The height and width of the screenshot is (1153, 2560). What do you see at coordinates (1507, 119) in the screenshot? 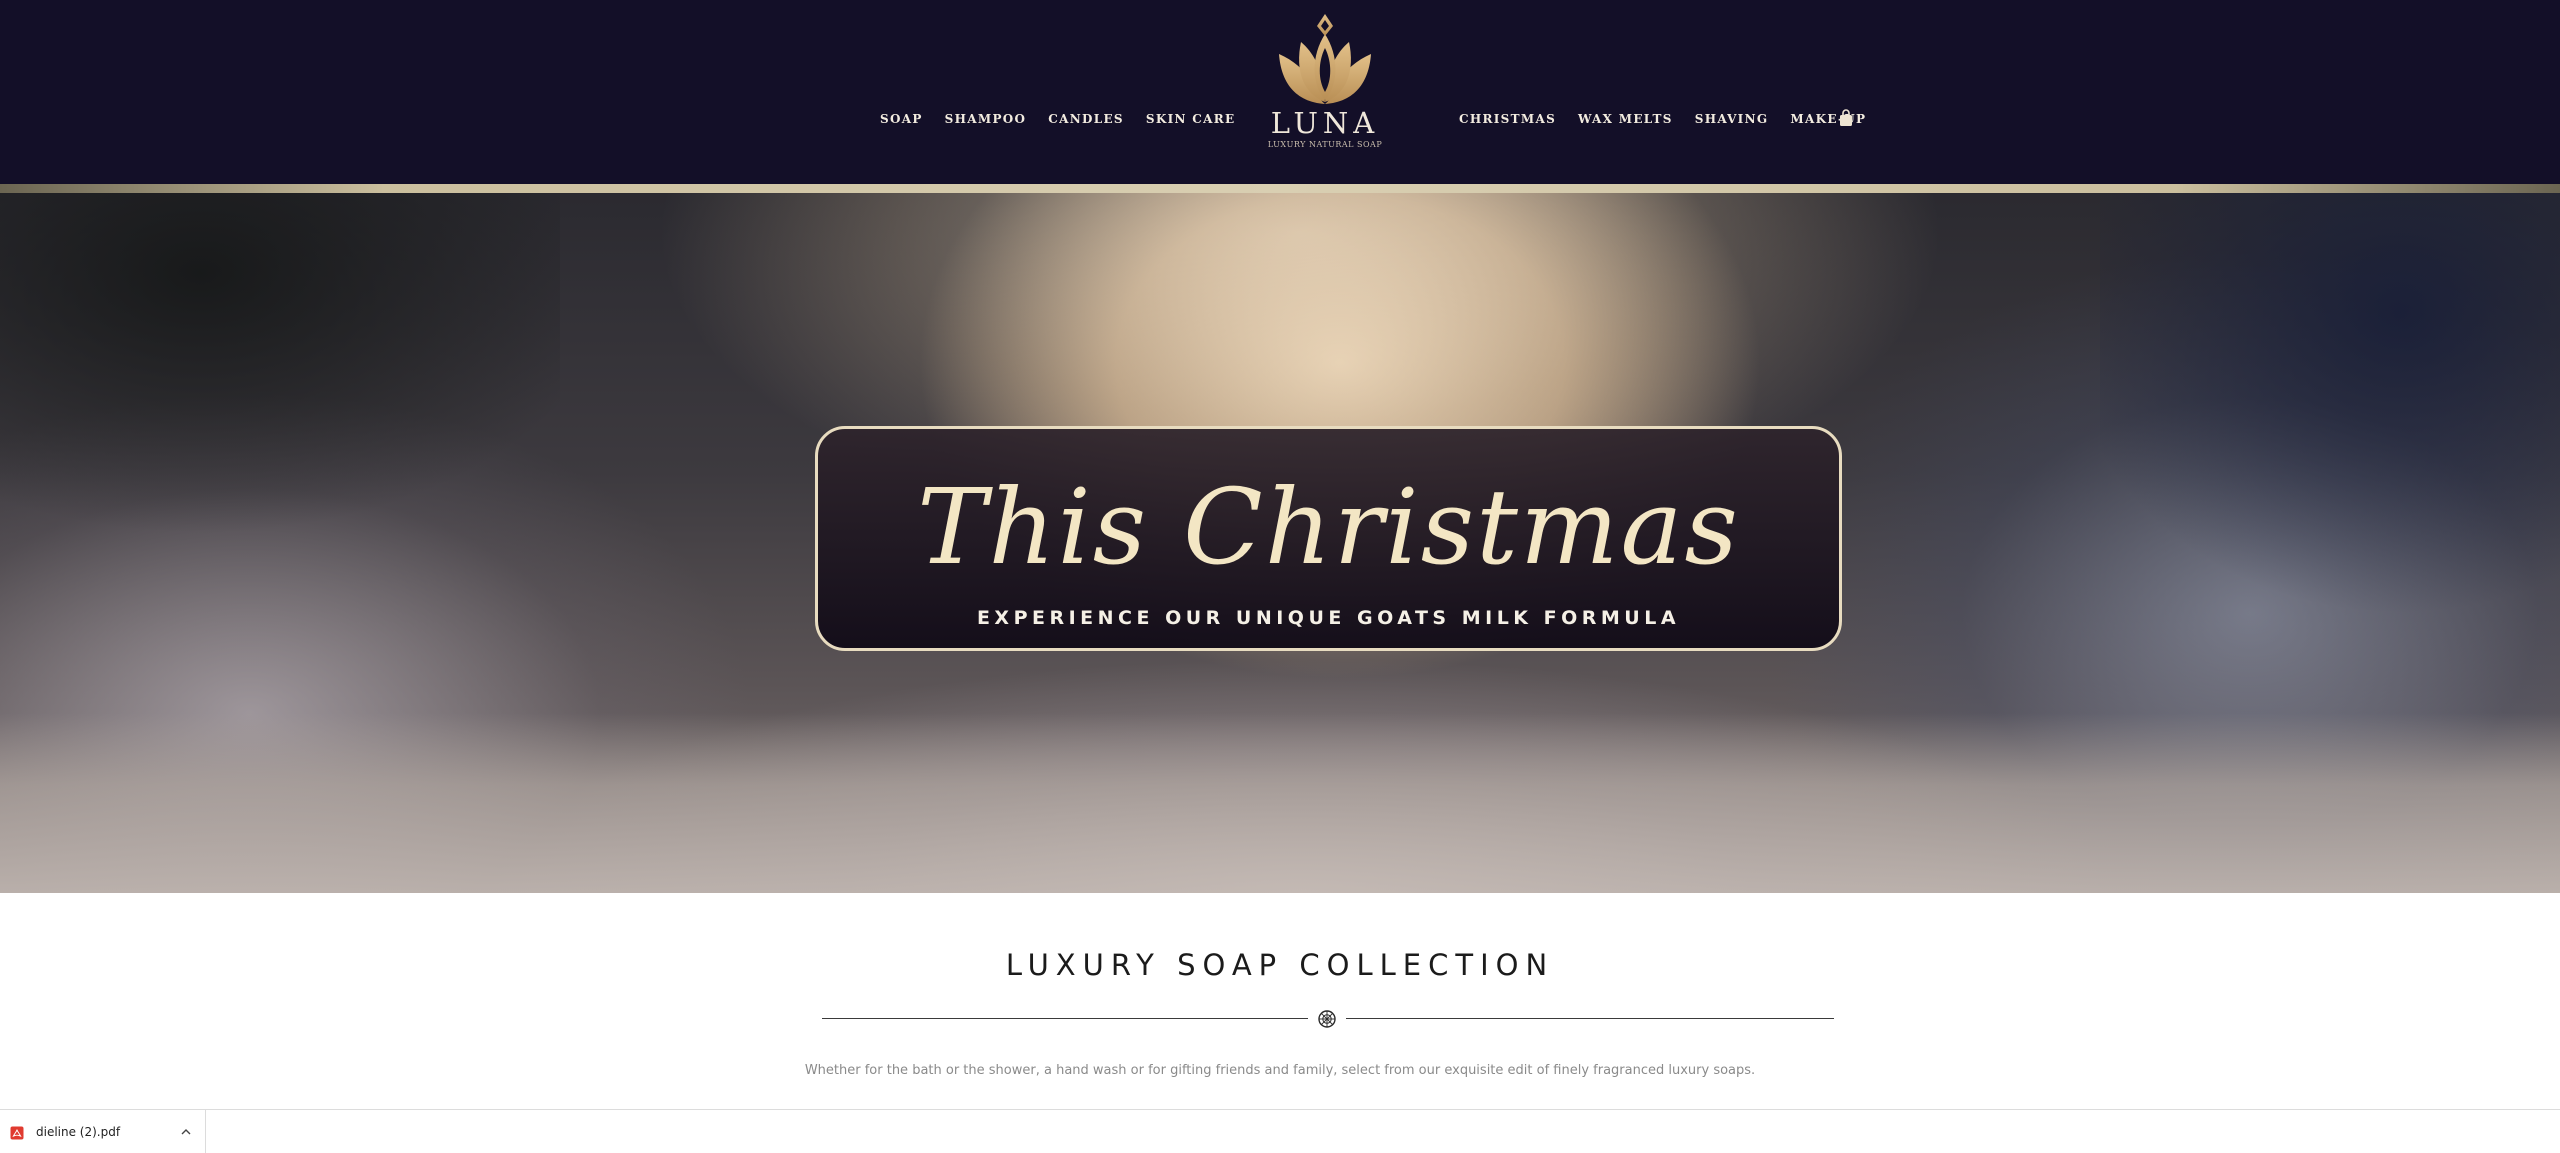
I see `nav-item-christmas: CHRISTMAS` at bounding box center [1507, 119].